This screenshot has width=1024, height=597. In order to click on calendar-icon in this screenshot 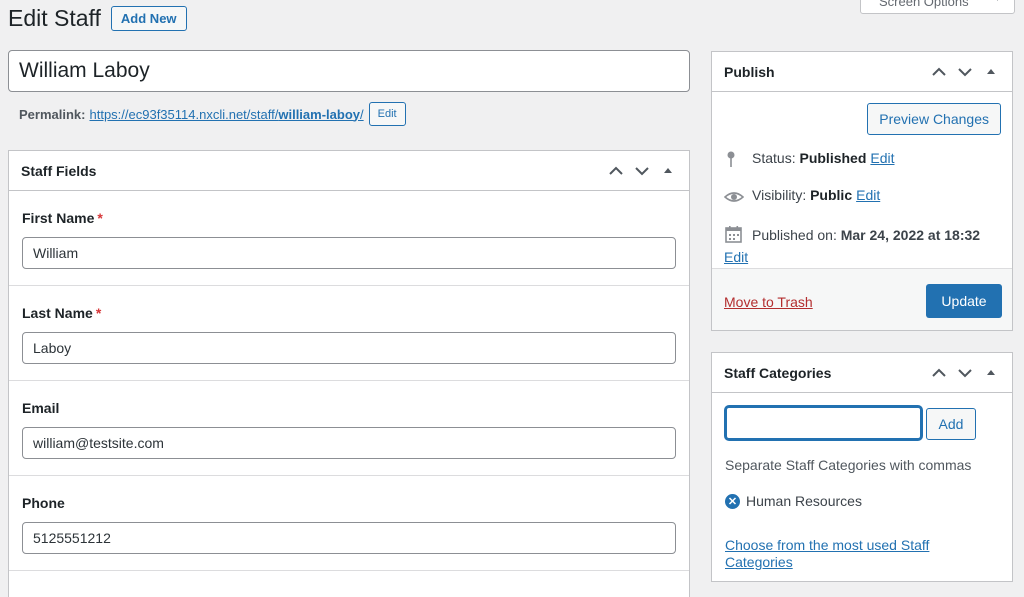, I will do `click(733, 234)`.